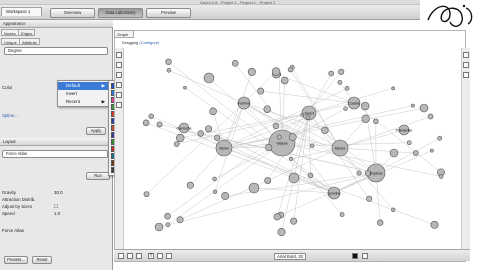 This screenshot has height=270, width=480. I want to click on zoom-in-icon, so click(466, 55).